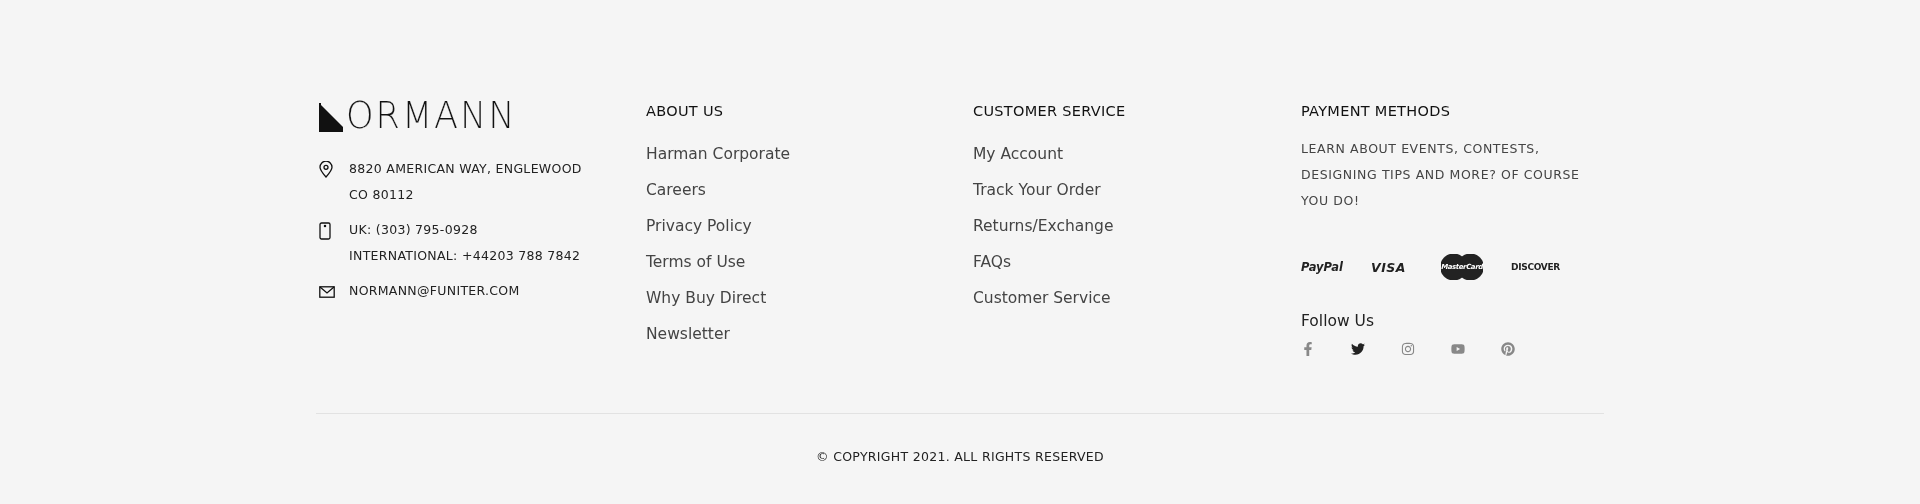 This screenshot has height=504, width=1920. Describe the element at coordinates (685, 111) in the screenshot. I see `column-heading: ABOUT US` at that location.